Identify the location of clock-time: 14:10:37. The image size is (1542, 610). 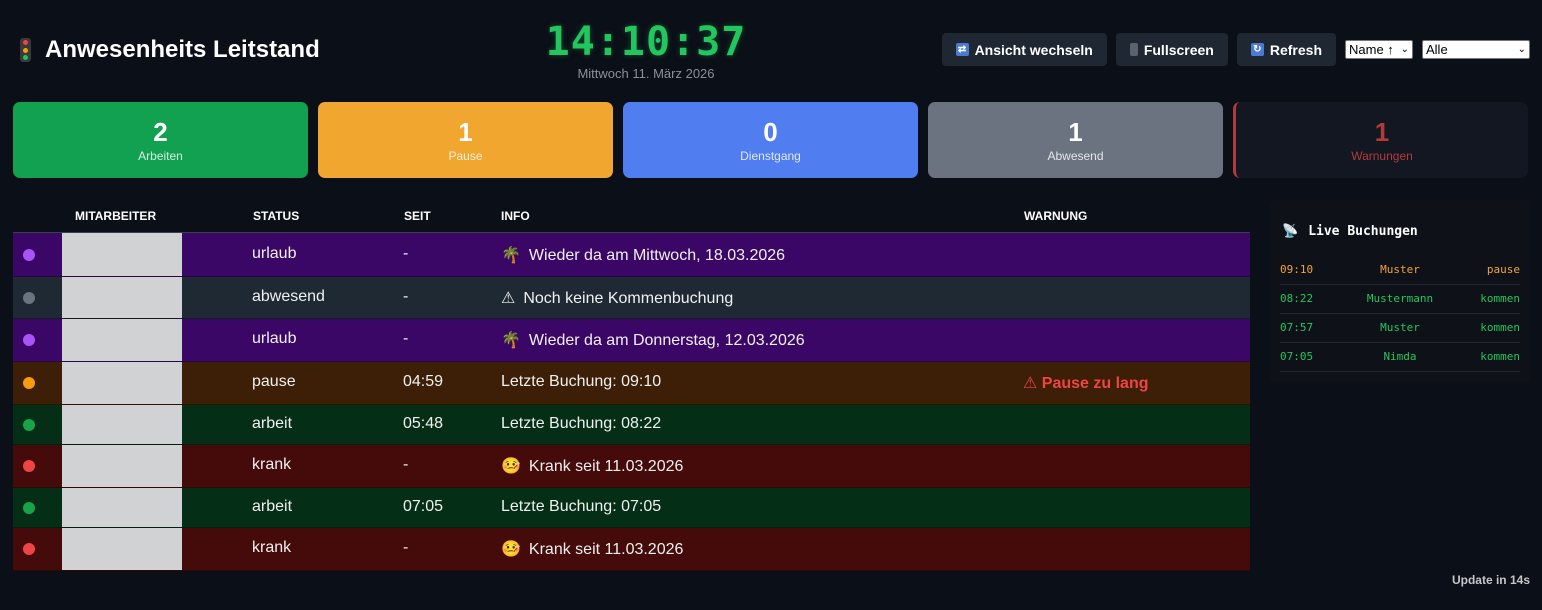
(646, 42).